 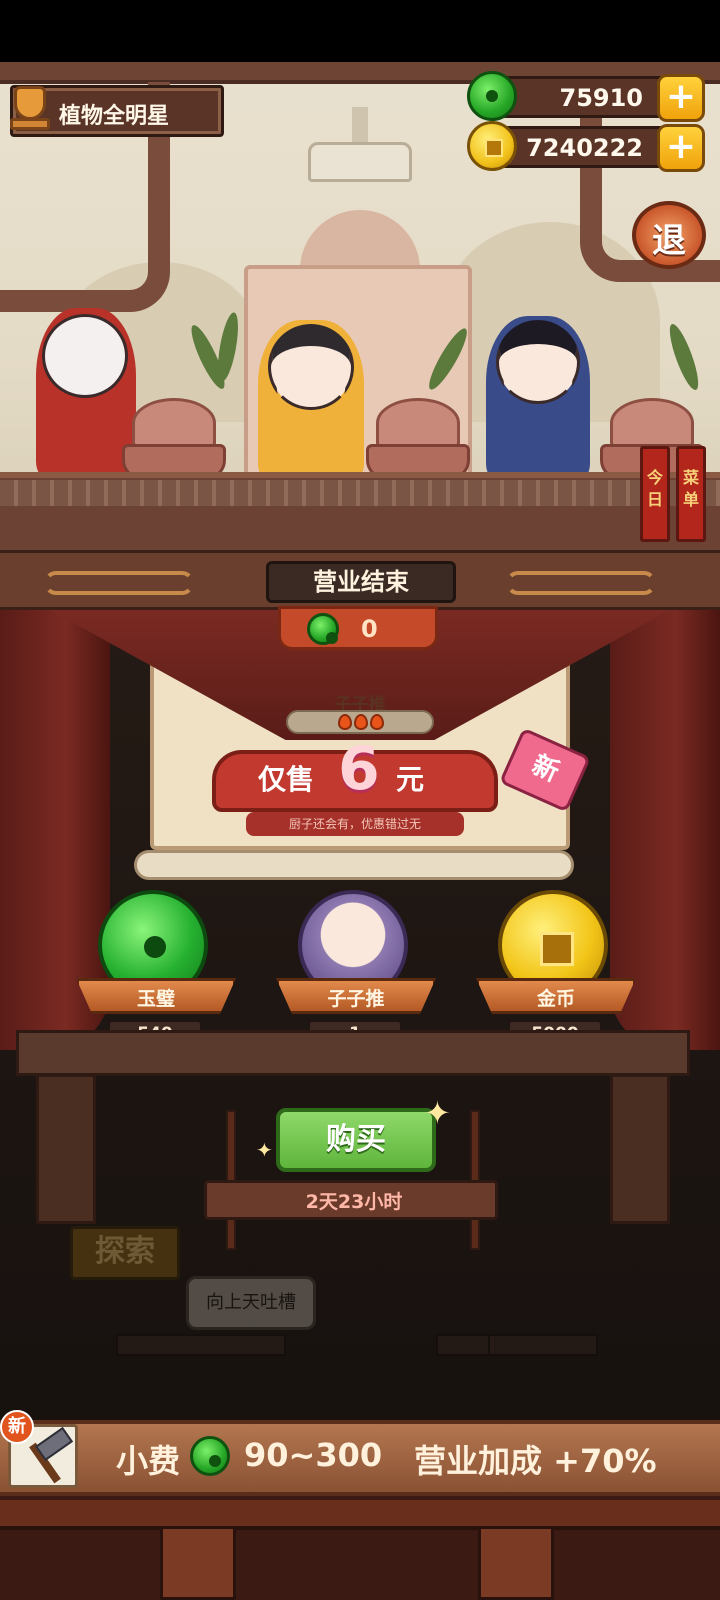 I want to click on tip-label: 小费, so click(x=148, y=1461).